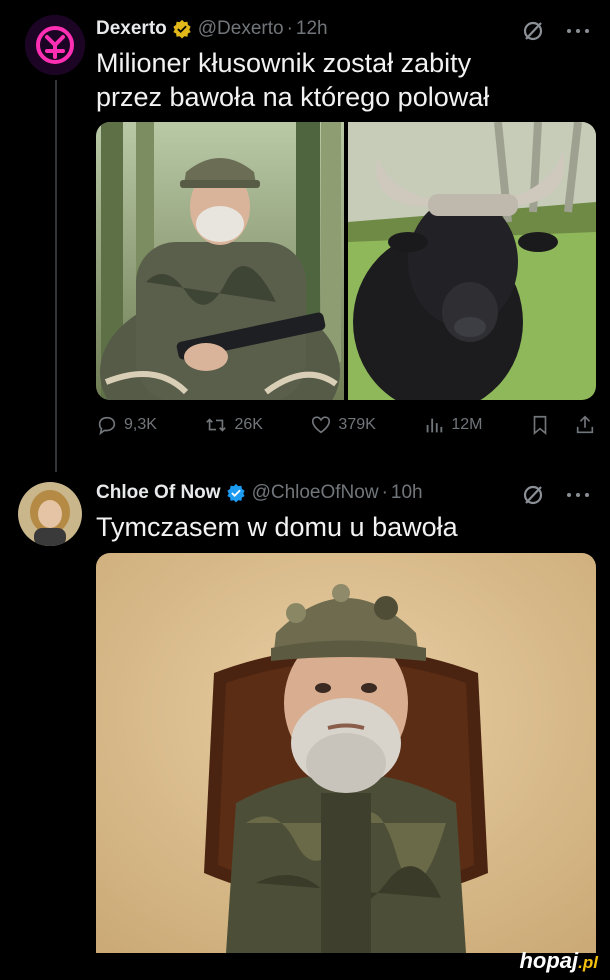 The image size is (610, 980). I want to click on watermark: hopaj.pl, so click(558, 961).